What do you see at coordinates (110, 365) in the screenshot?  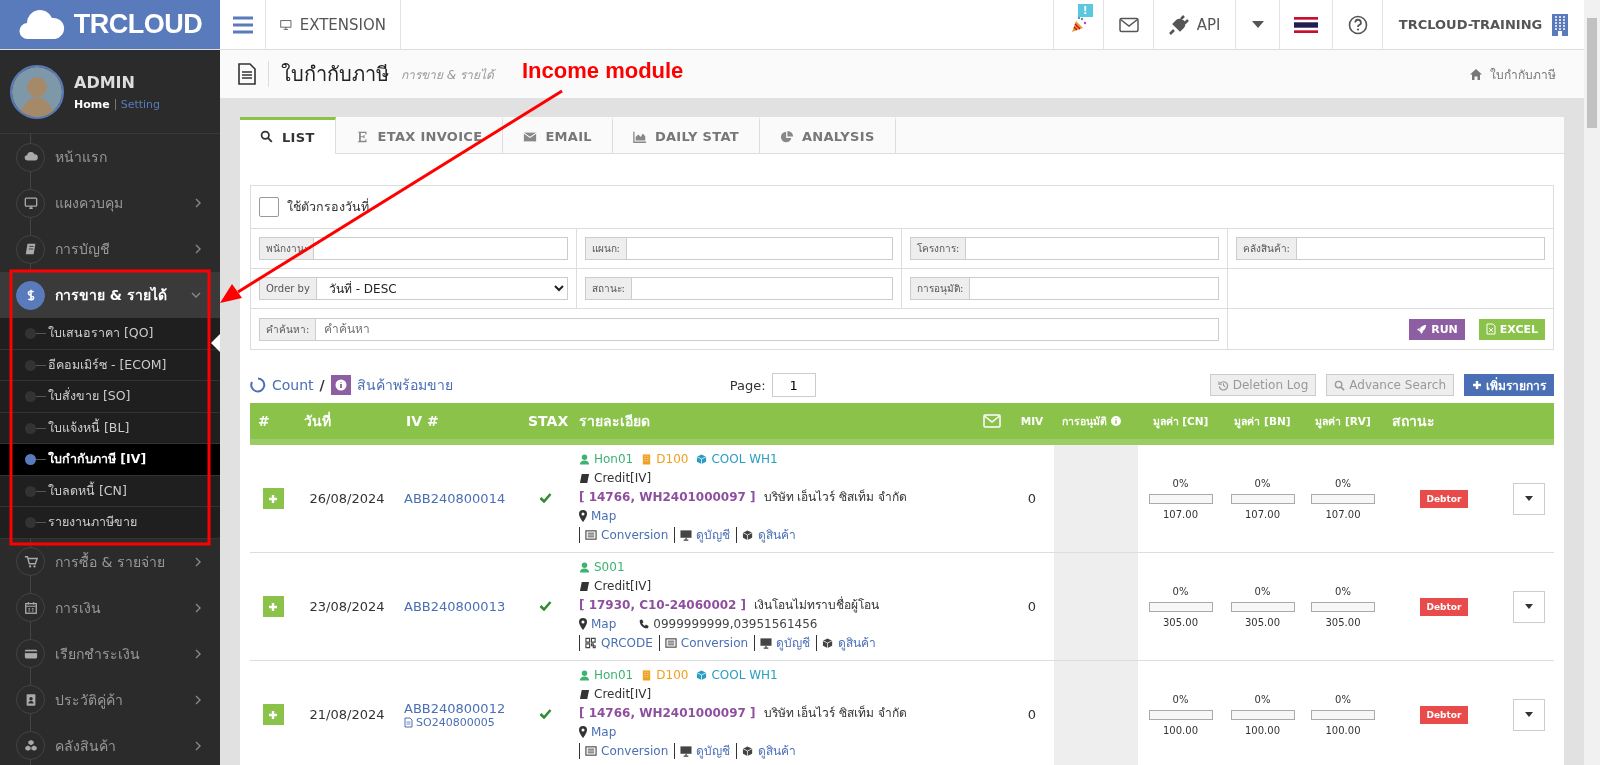 I see `submenu-item: อีคอมเมิร์ซ - [ECOM]` at bounding box center [110, 365].